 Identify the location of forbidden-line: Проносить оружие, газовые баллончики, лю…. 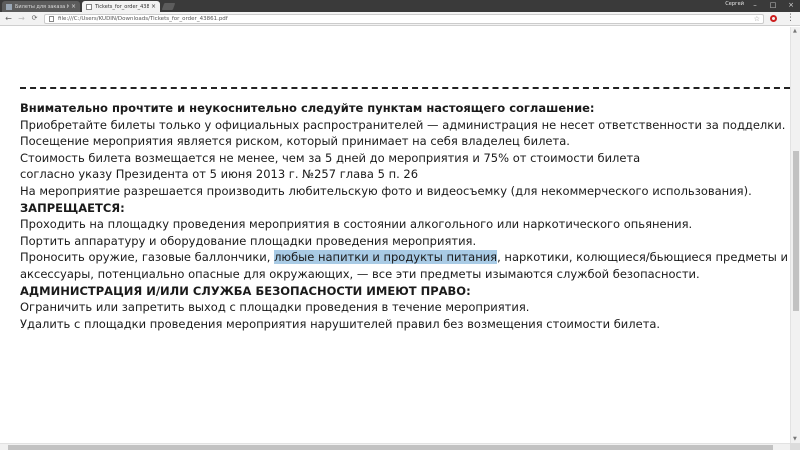
(405, 257).